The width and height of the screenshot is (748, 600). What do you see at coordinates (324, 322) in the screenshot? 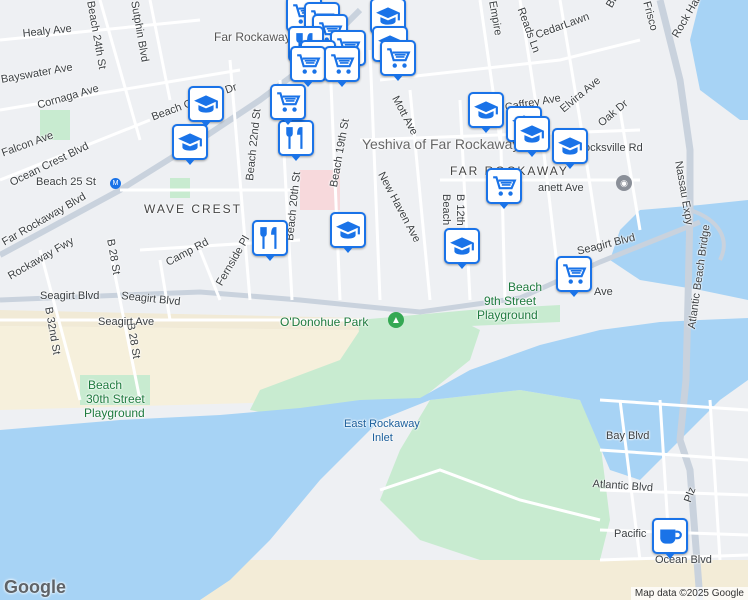
I see `park-label: O'Donohue Park` at bounding box center [324, 322].